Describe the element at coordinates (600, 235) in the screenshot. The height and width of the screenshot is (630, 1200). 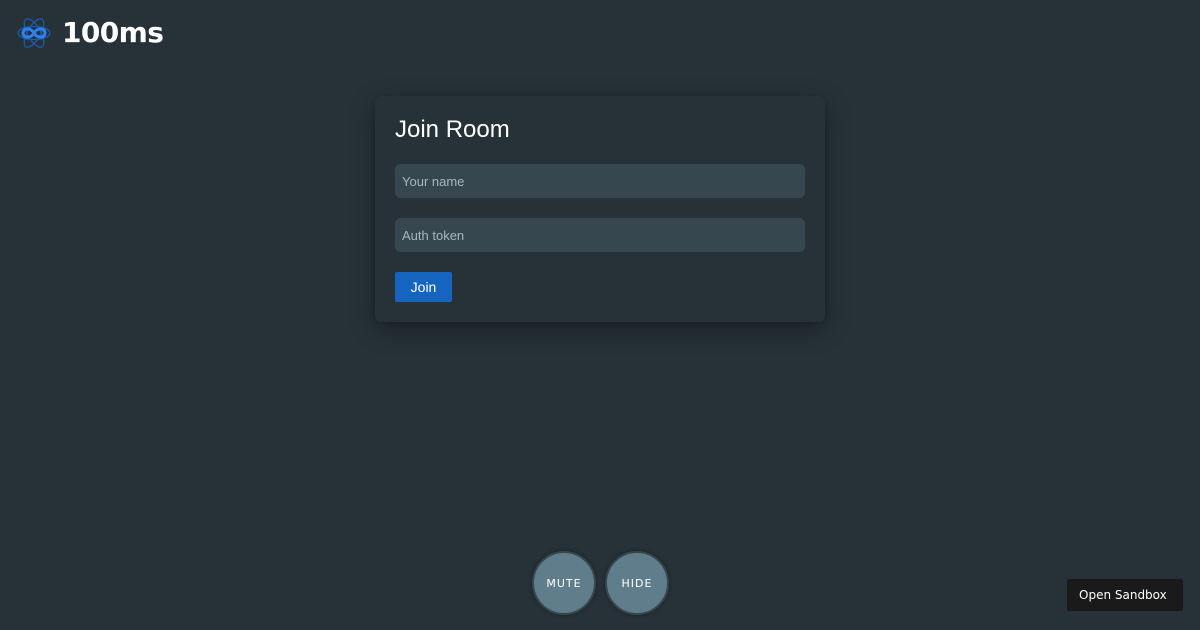
I see `auth-token-input` at that location.